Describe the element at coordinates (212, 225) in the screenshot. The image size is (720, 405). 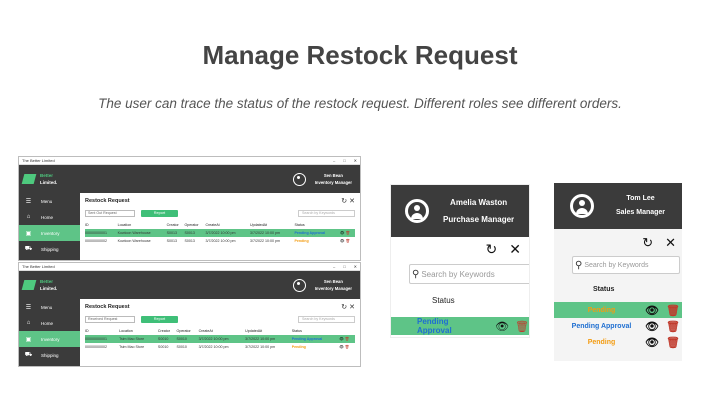
I see `column-header: CreateAt` at that location.